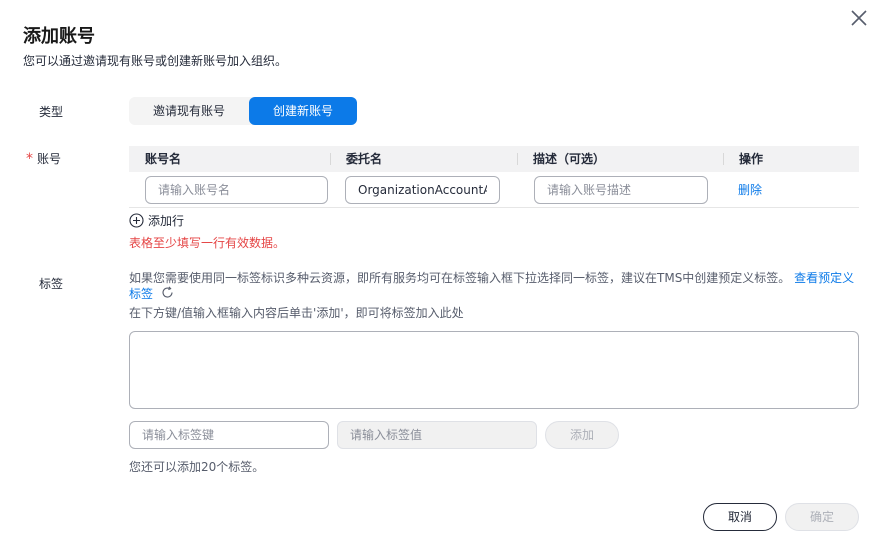  I want to click on type-option-invite: 邀请现有账号, so click(189, 111).